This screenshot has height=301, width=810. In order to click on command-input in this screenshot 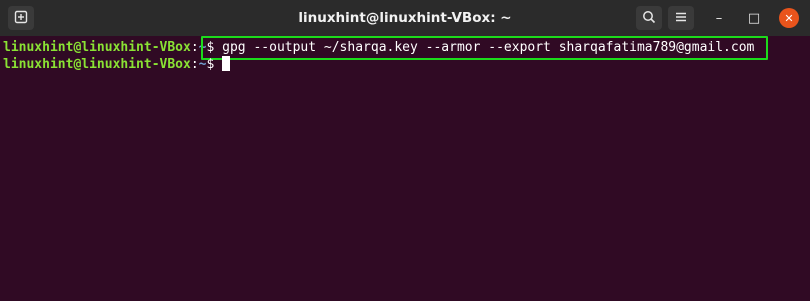, I will do `click(218, 64)`.